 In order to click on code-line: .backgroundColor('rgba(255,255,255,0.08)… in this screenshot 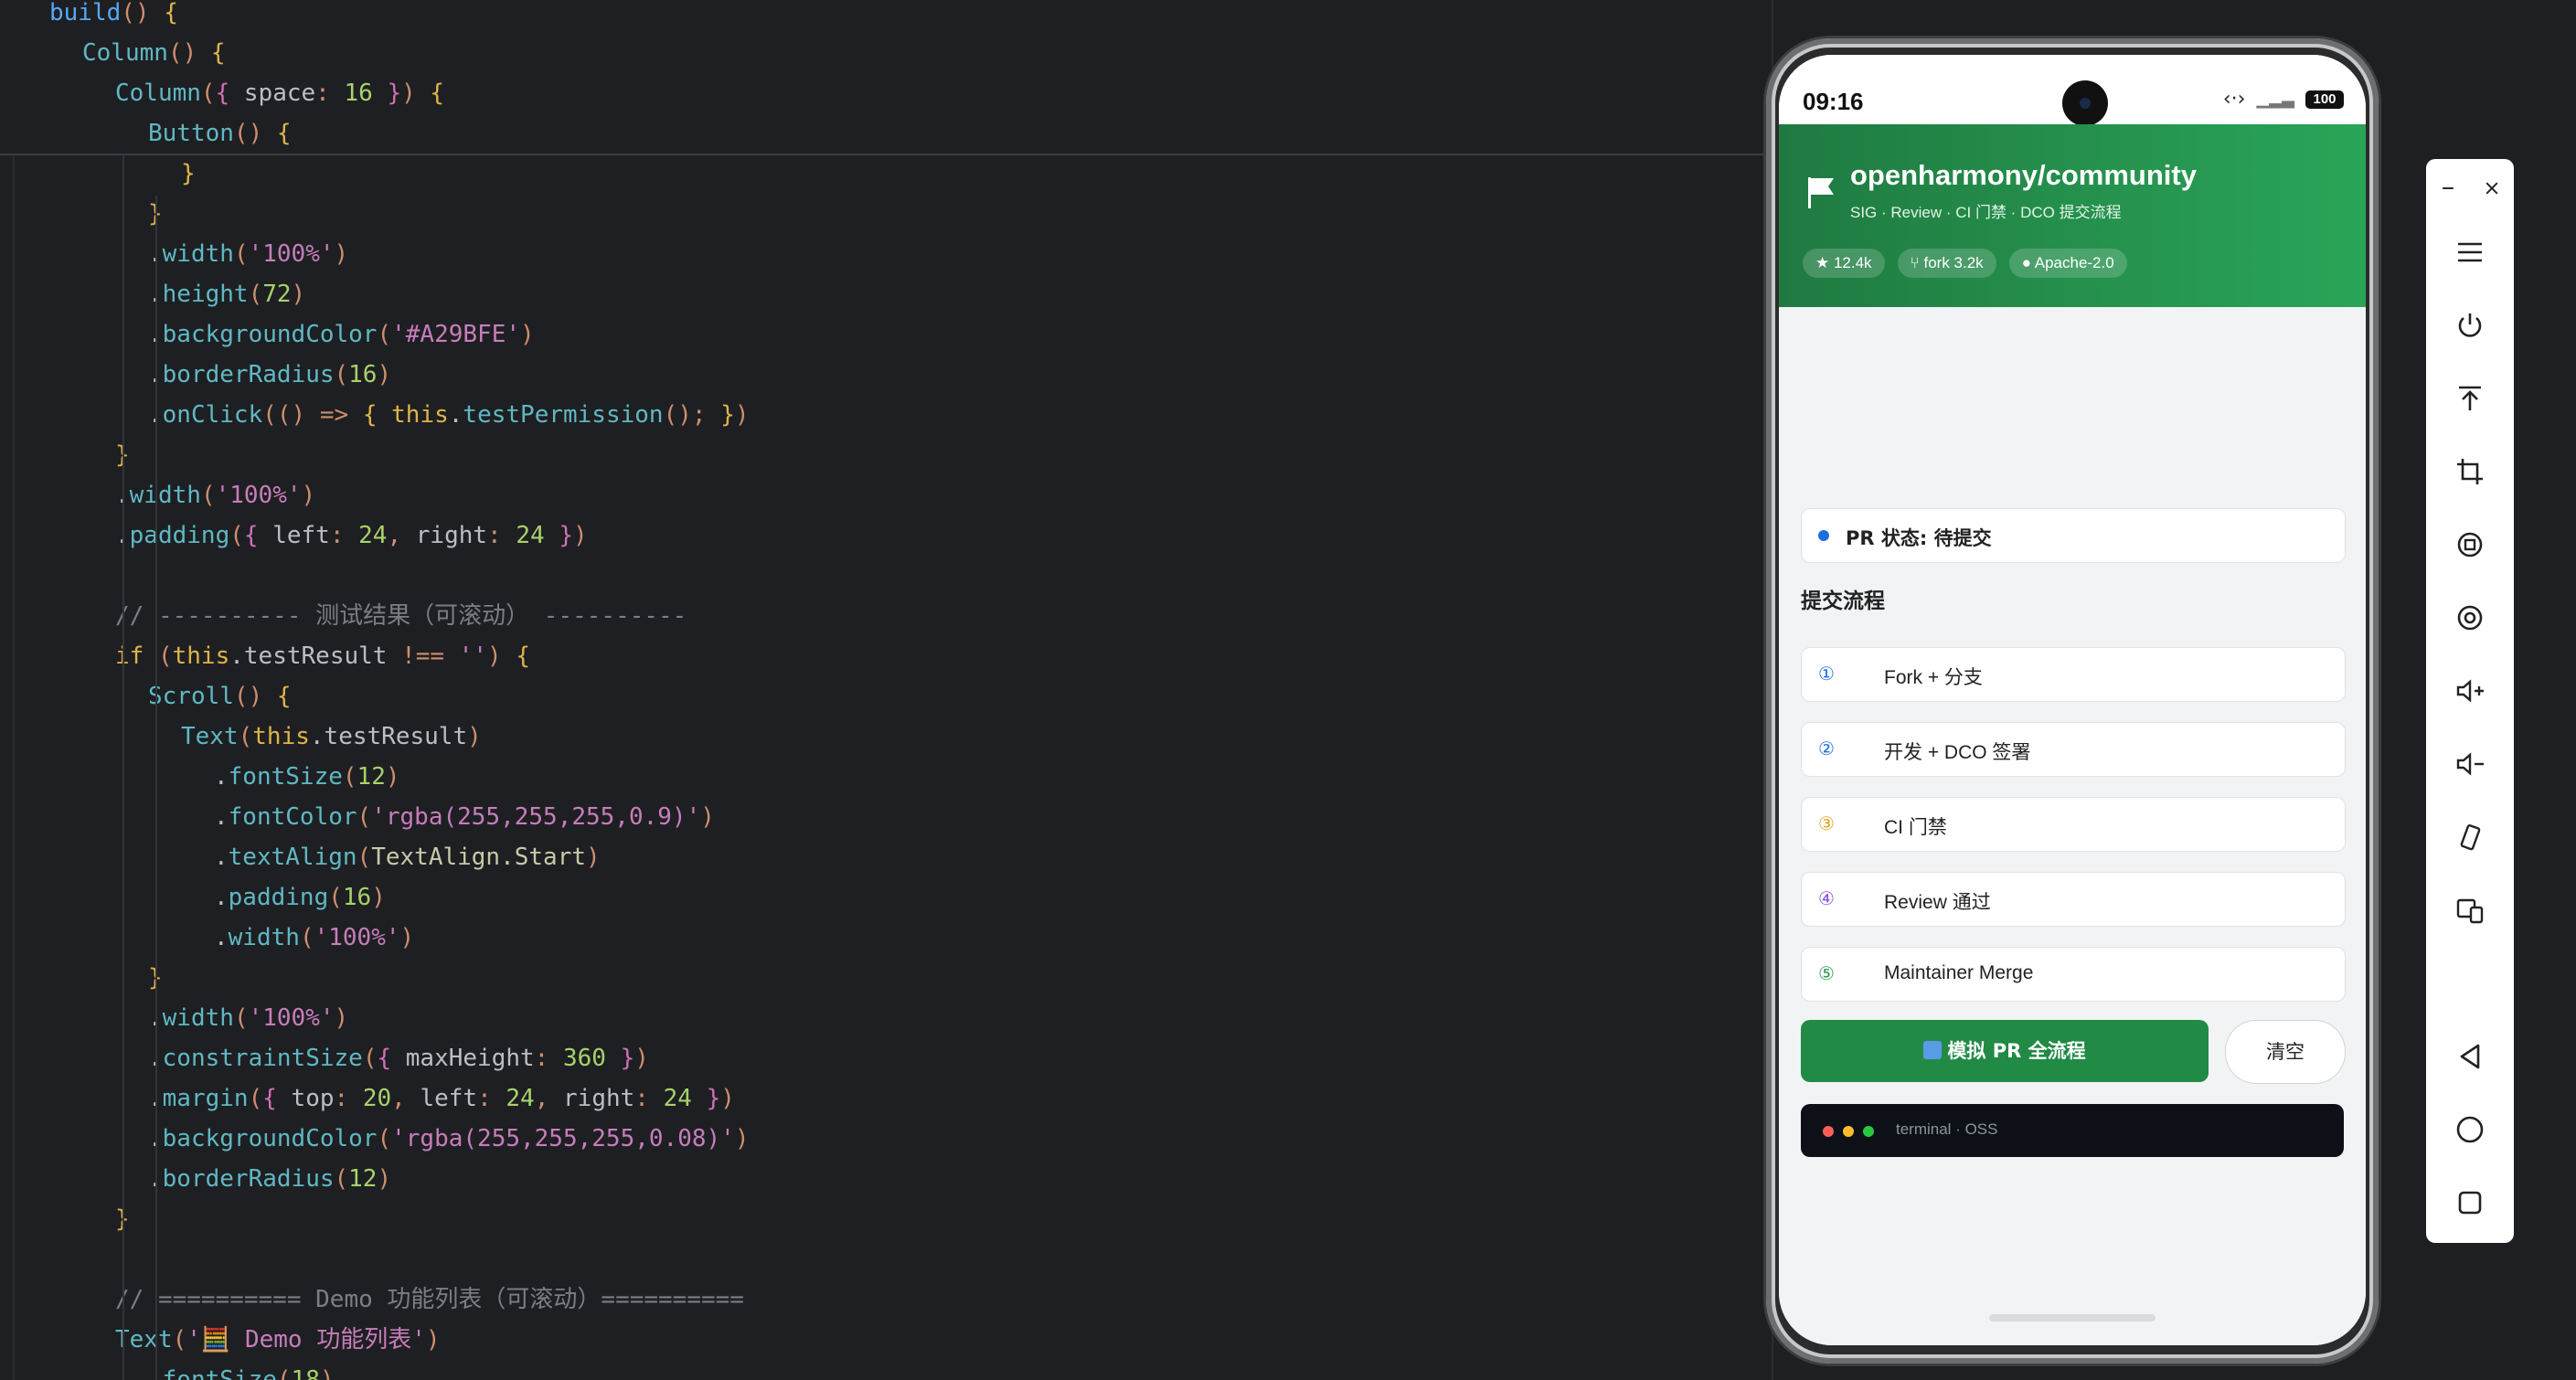, I will do `click(448, 1138)`.